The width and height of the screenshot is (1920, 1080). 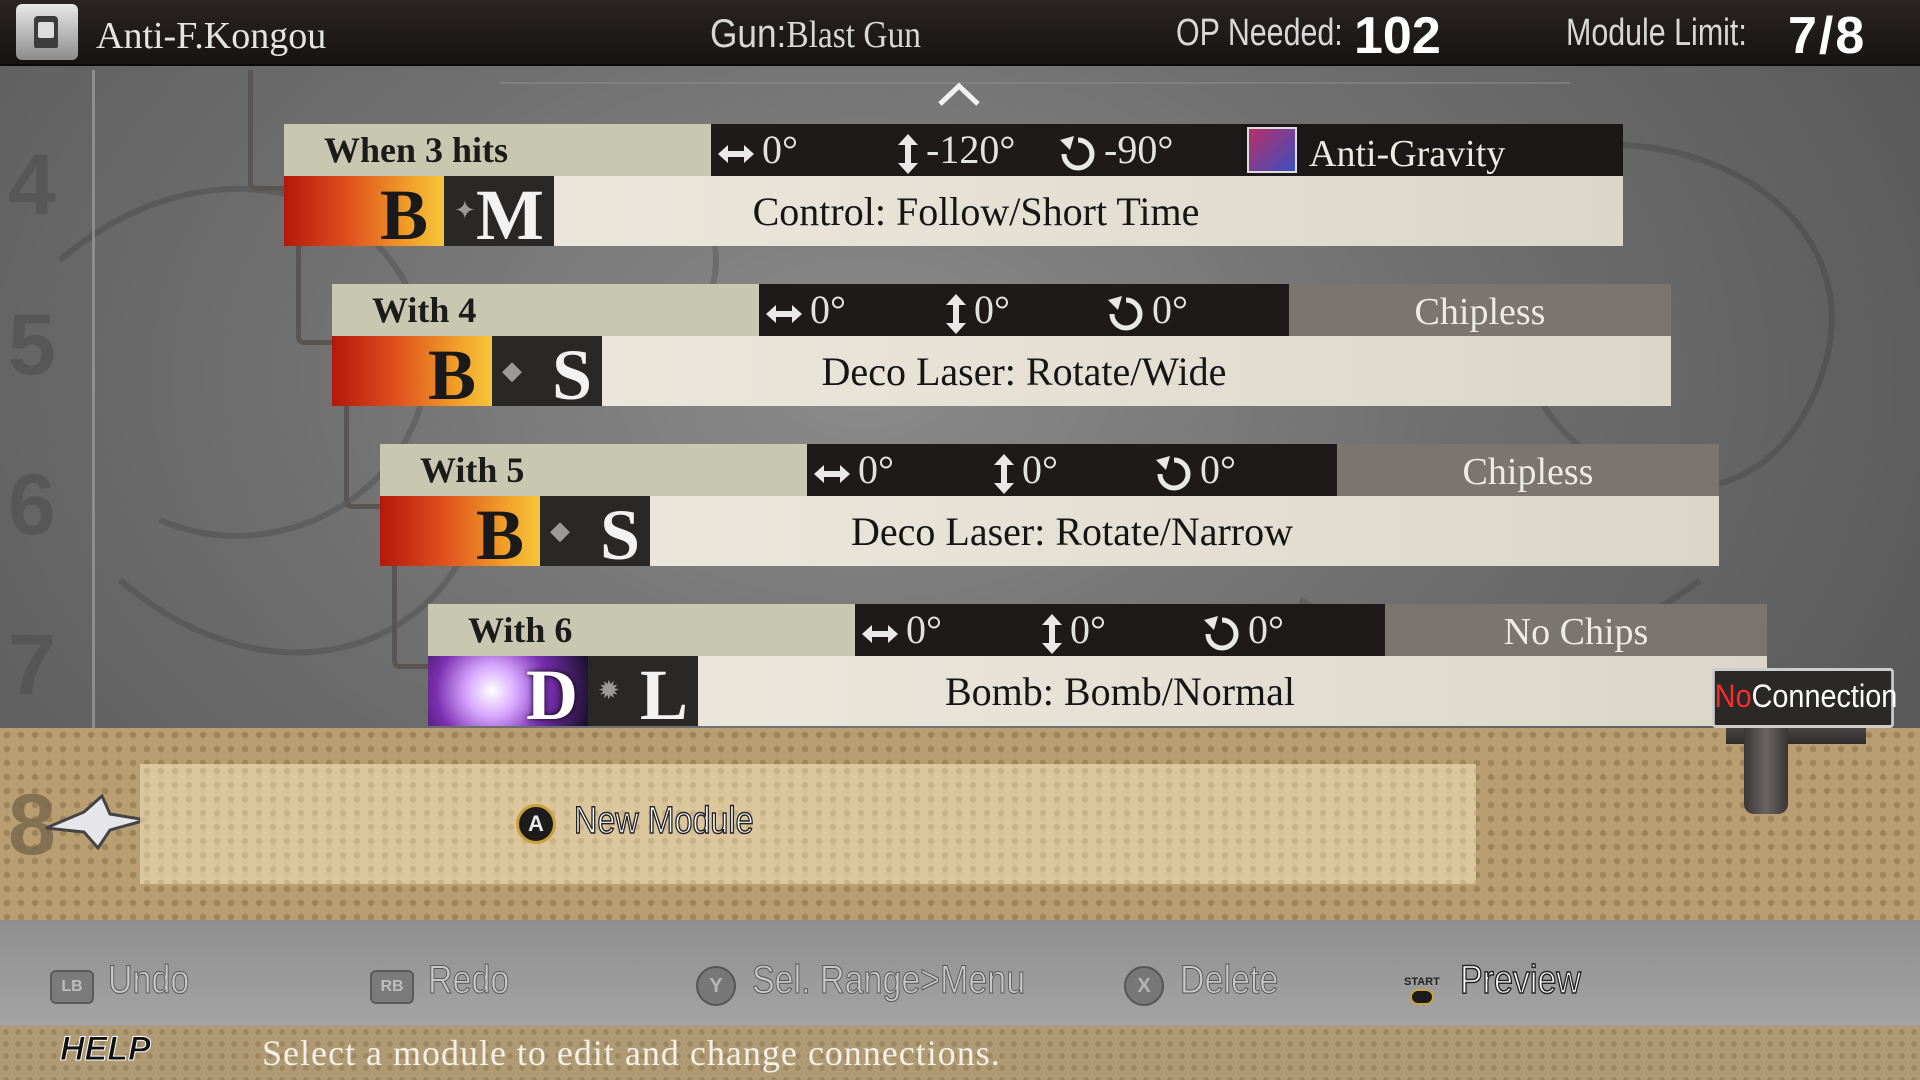 I want to click on gear-icon: ✹, so click(x=609, y=690).